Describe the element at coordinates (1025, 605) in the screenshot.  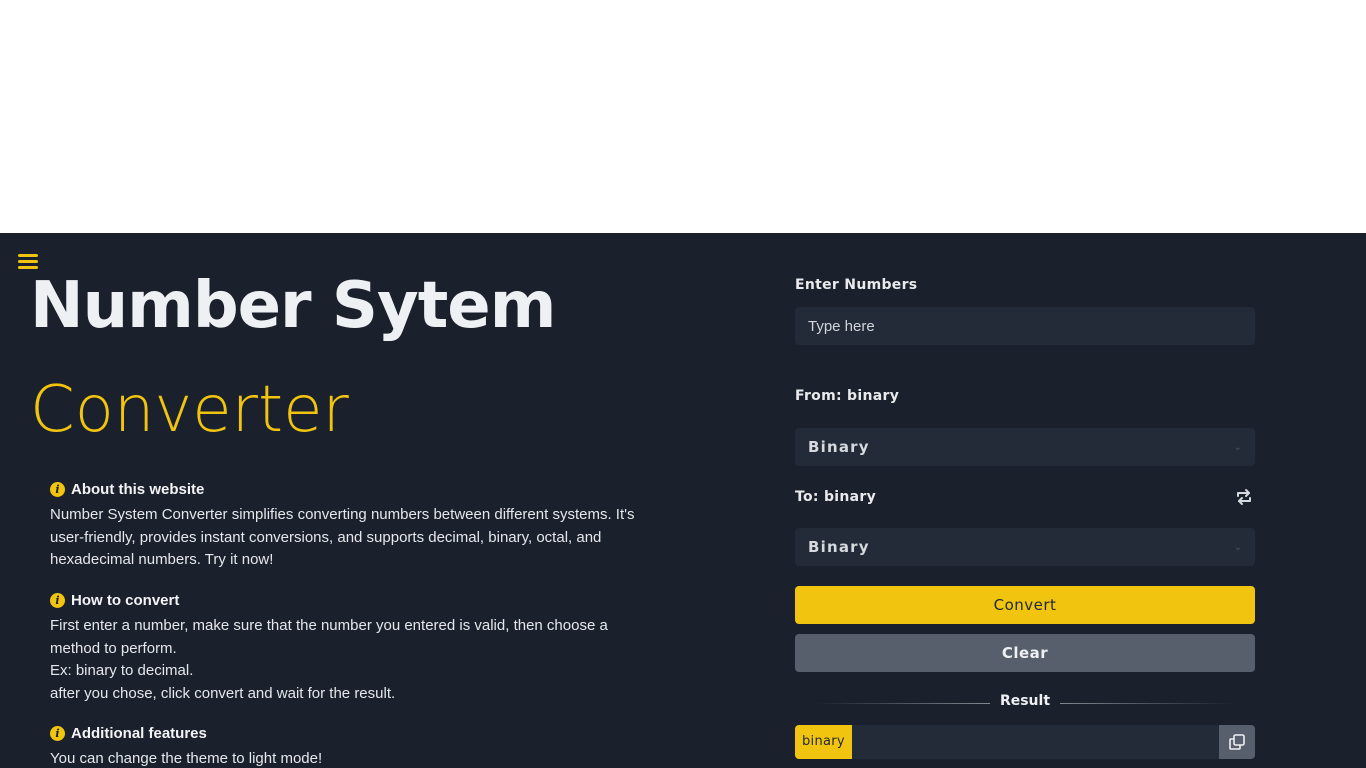
I see `convert-button: Convert` at that location.